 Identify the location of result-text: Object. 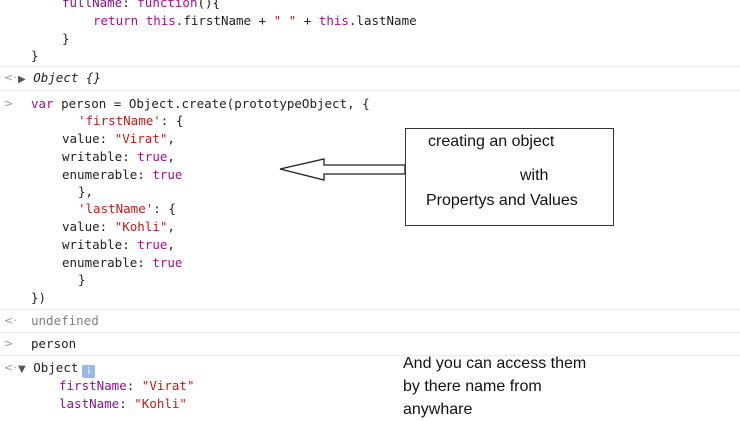
(56, 367).